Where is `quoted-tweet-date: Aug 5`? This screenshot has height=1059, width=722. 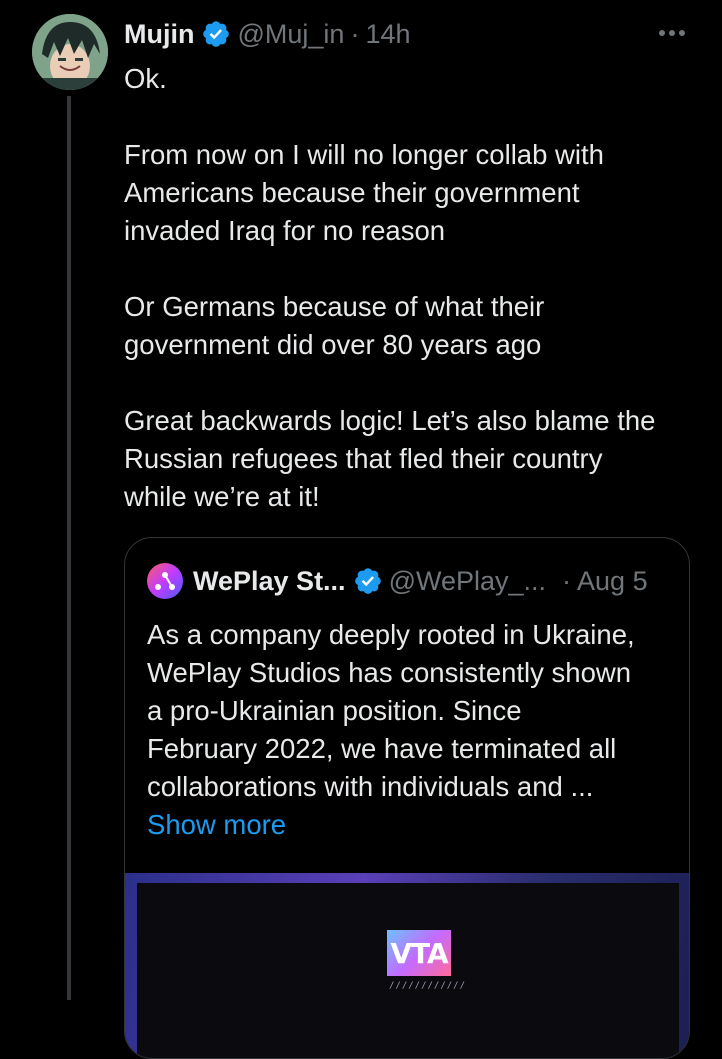
quoted-tweet-date: Aug 5 is located at coordinates (612, 580).